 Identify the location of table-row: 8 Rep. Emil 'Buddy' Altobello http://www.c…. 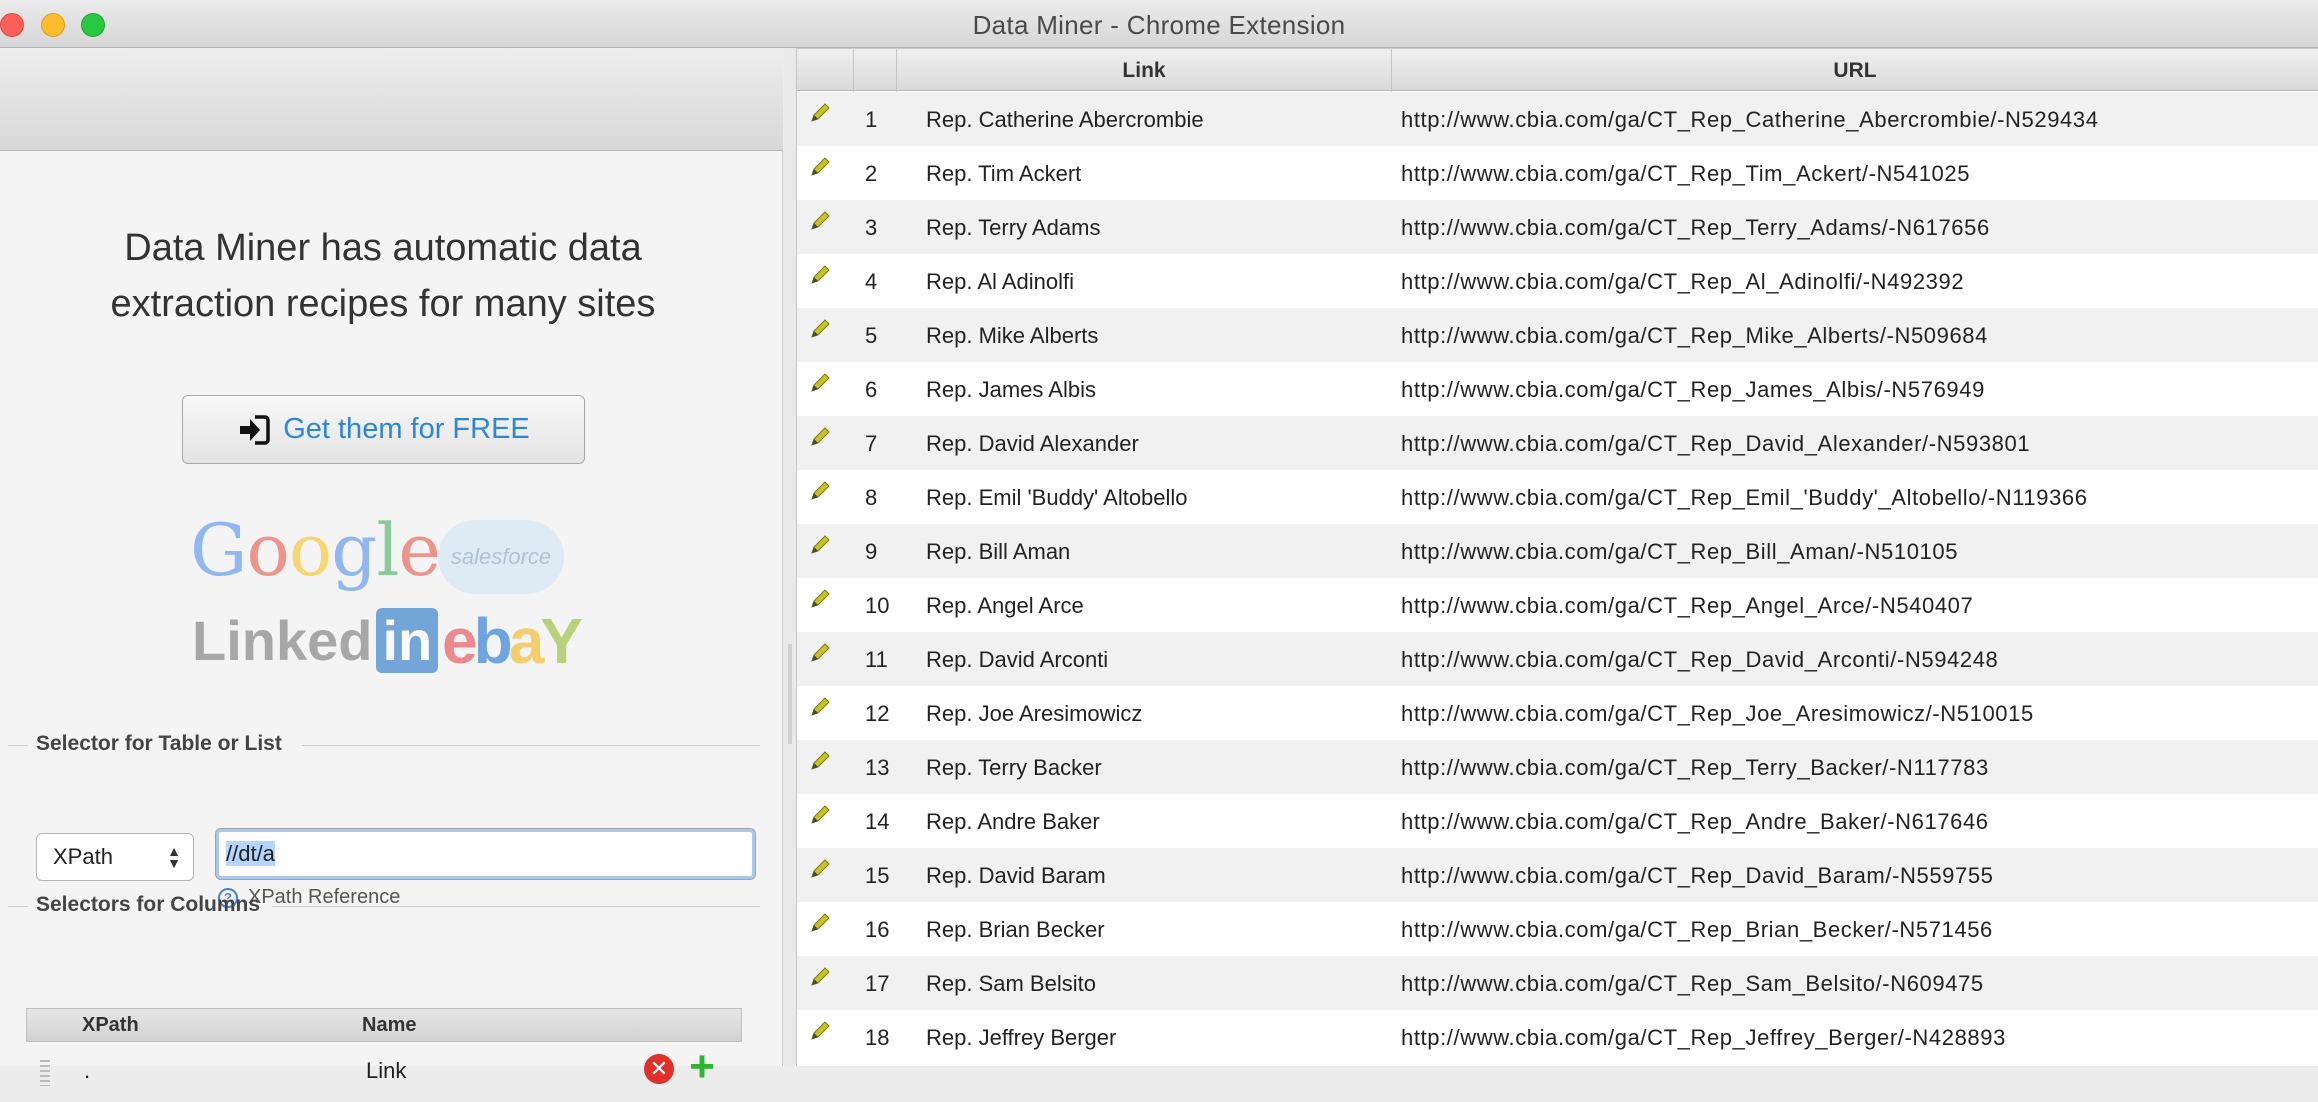
(1557, 497).